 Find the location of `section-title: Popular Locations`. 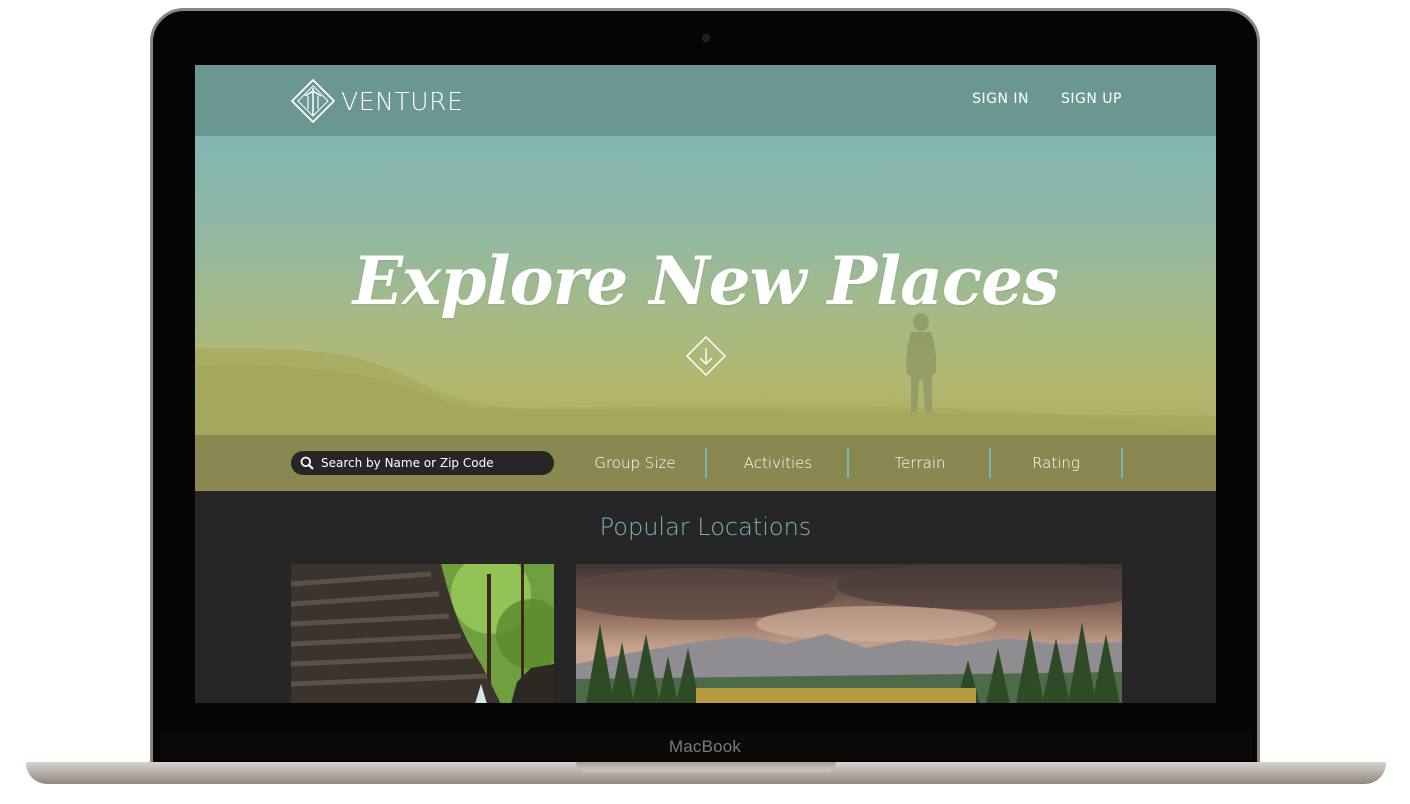

section-title: Popular Locations is located at coordinates (705, 527).